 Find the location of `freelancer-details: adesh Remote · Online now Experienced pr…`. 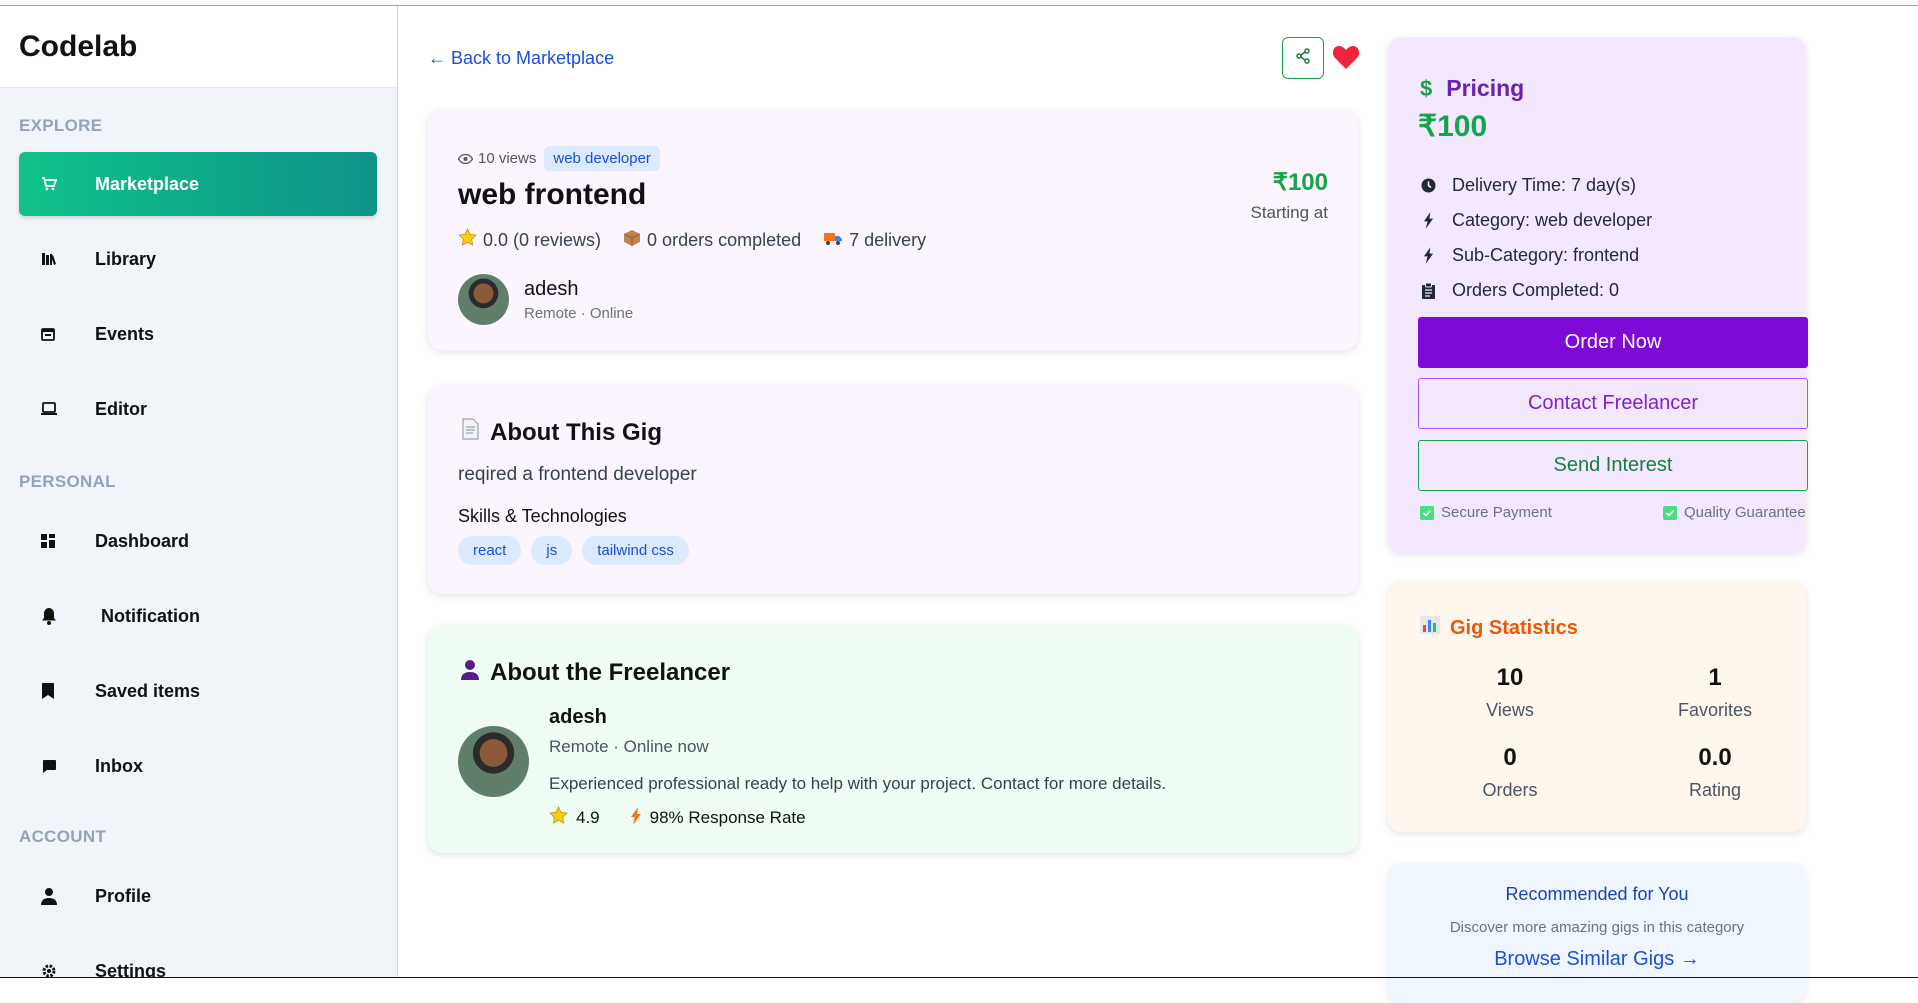

freelancer-details: adesh Remote · Online now Experienced pr… is located at coordinates (939, 768).